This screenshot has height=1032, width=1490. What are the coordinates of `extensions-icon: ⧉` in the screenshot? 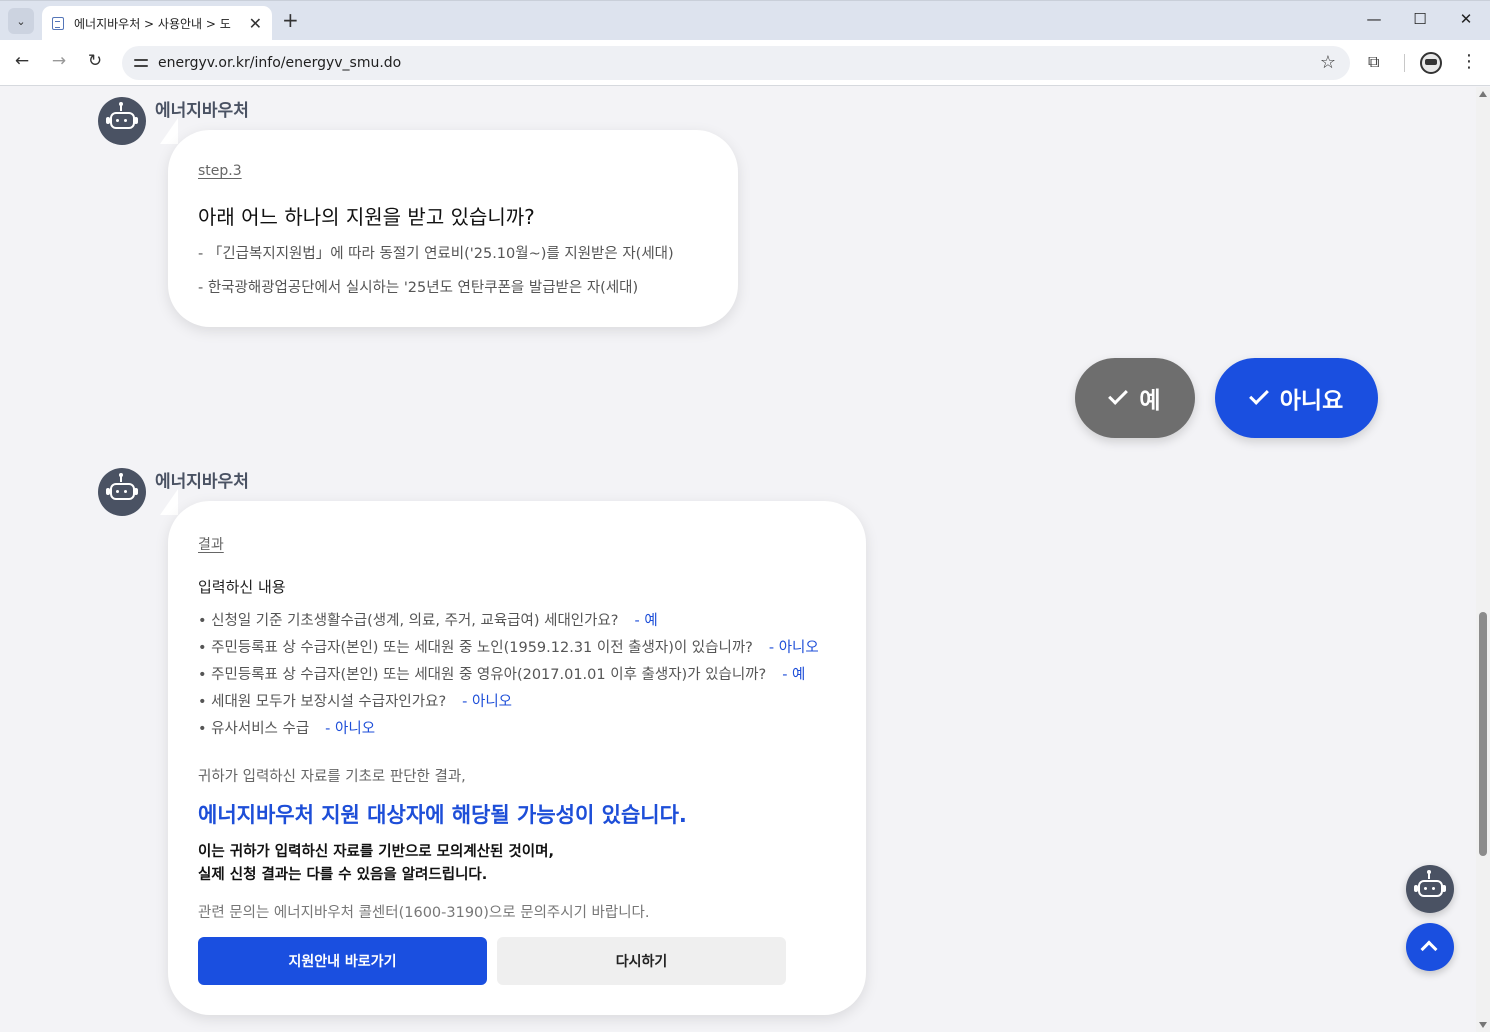 It's located at (1373, 62).